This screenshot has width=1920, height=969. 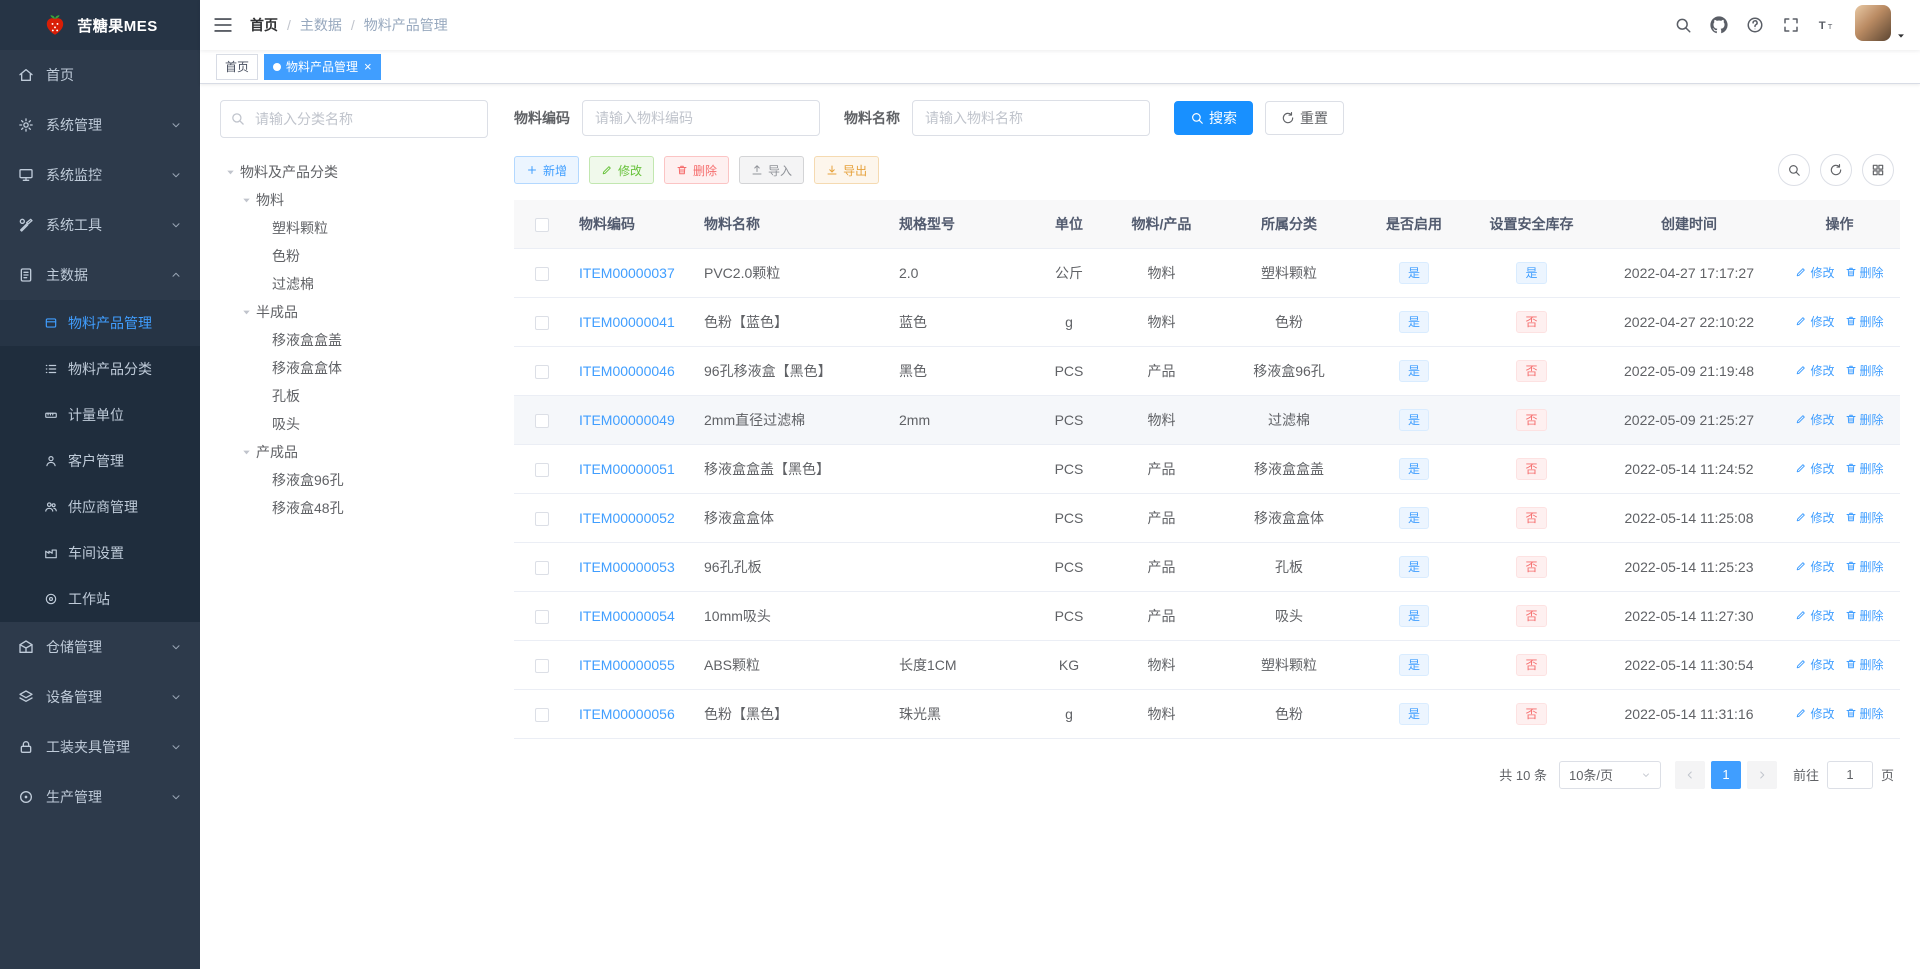 What do you see at coordinates (1213, 118) in the screenshot?
I see `search-button: 搜索` at bounding box center [1213, 118].